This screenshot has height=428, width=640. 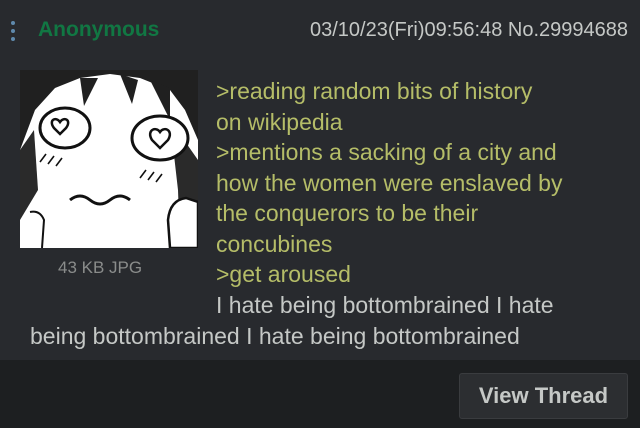 What do you see at coordinates (374, 91) in the screenshot?
I see `greentext-line: >reading random bits of history` at bounding box center [374, 91].